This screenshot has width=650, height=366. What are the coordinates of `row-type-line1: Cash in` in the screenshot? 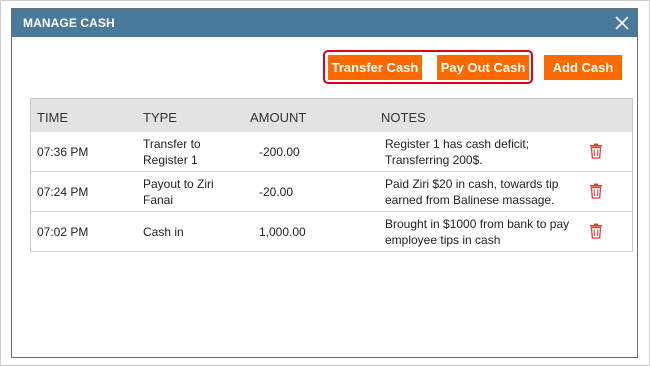 It's located at (163, 232).